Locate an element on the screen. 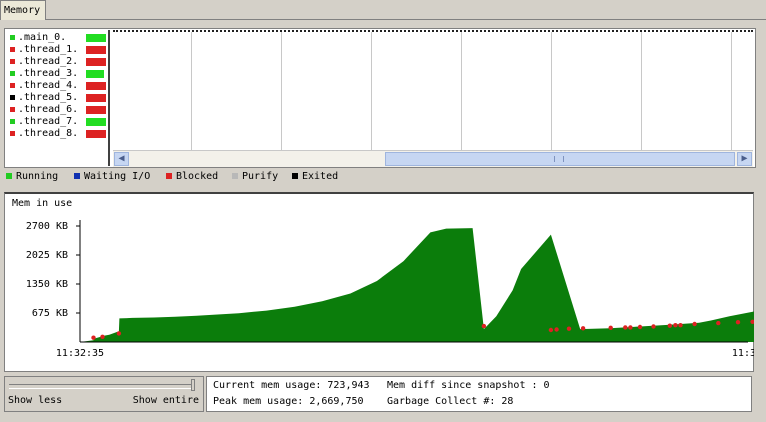  scroll-left-icon: ◀ is located at coordinates (121, 159).